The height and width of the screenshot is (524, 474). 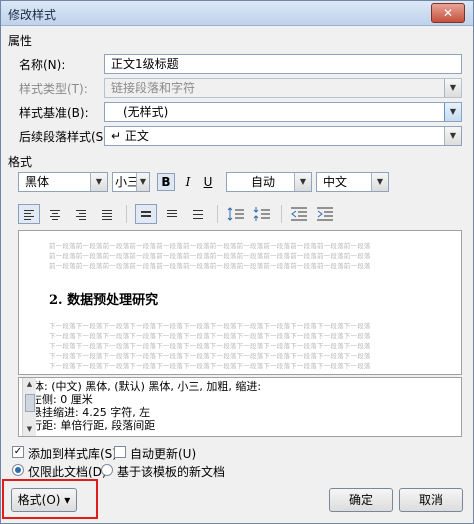 I want to click on double-spacing-icon, so click(x=198, y=215).